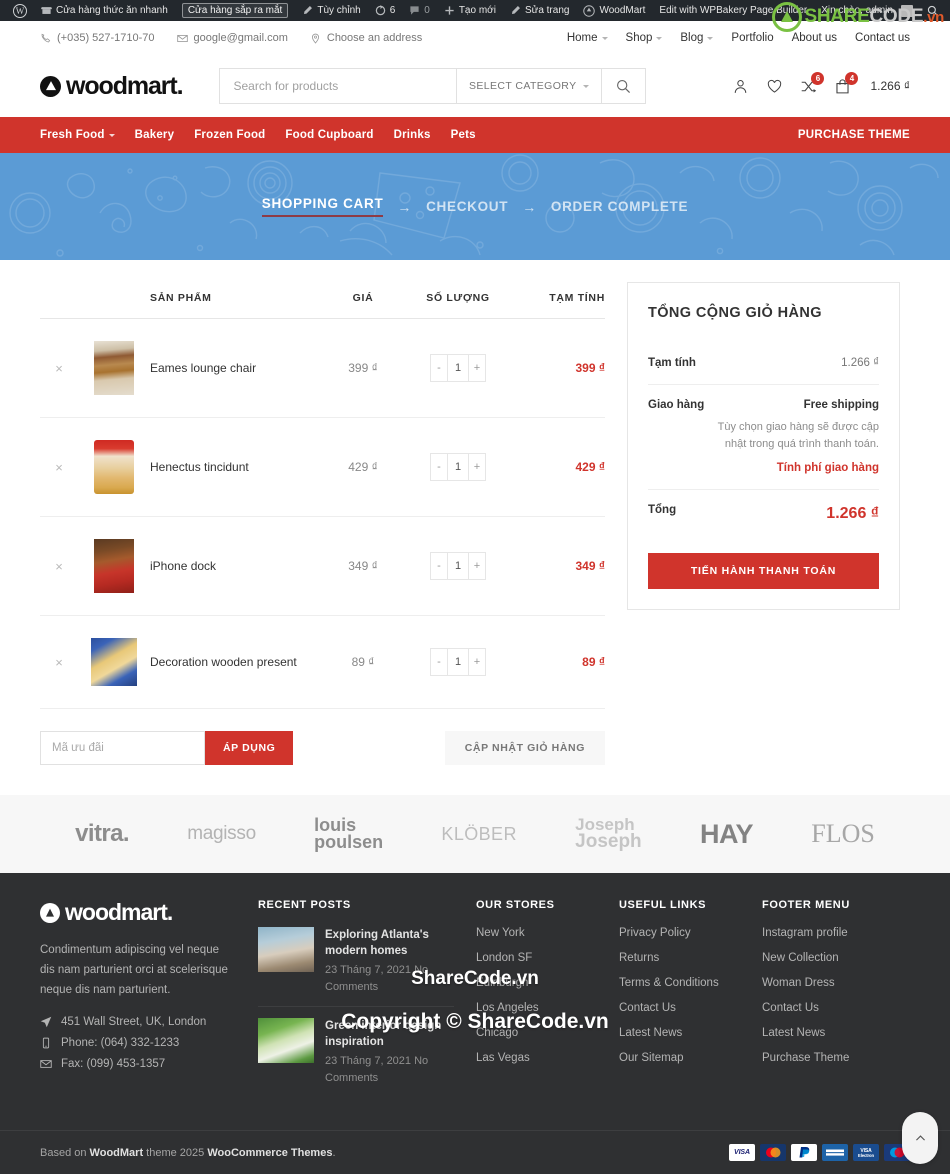 The width and height of the screenshot is (950, 1174). Describe the element at coordinates (619, 206) in the screenshot. I see `step-order-complete: ORDER COMPLETE` at that location.